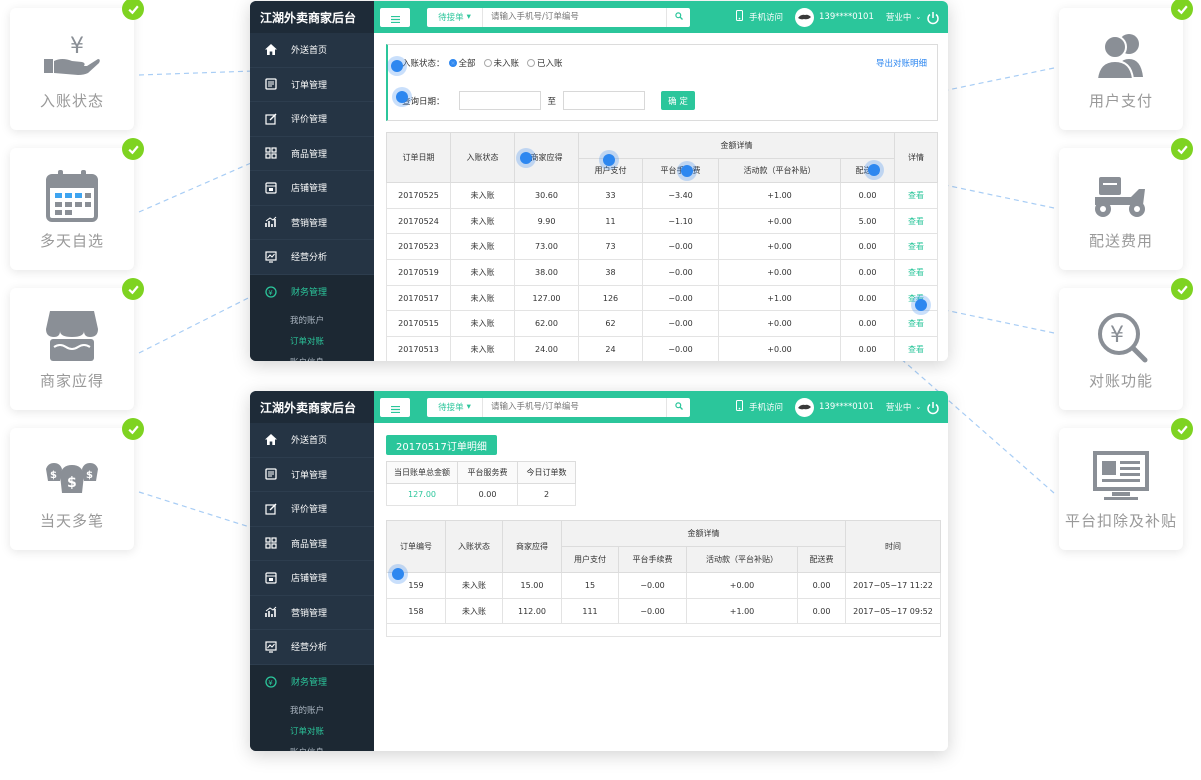 The height and width of the screenshot is (780, 1201). I want to click on summary-order-count-label: 今日订单数, so click(546, 472).